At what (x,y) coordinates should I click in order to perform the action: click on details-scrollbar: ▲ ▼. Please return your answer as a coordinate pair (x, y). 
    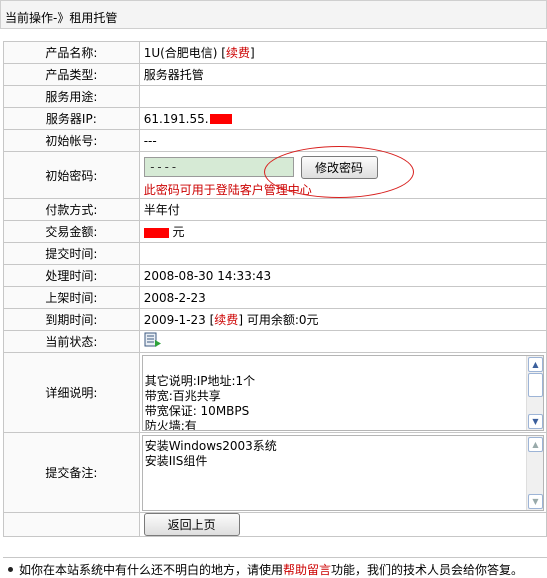
    Looking at the image, I should click on (534, 392).